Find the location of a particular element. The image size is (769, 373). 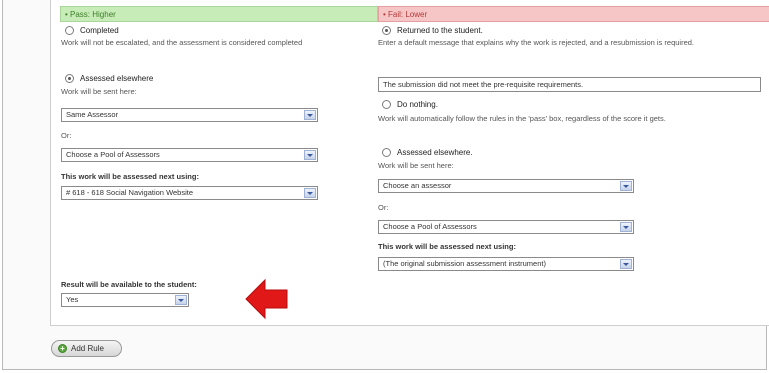

fail-assessed-elsewhere-radio is located at coordinates (386, 152).